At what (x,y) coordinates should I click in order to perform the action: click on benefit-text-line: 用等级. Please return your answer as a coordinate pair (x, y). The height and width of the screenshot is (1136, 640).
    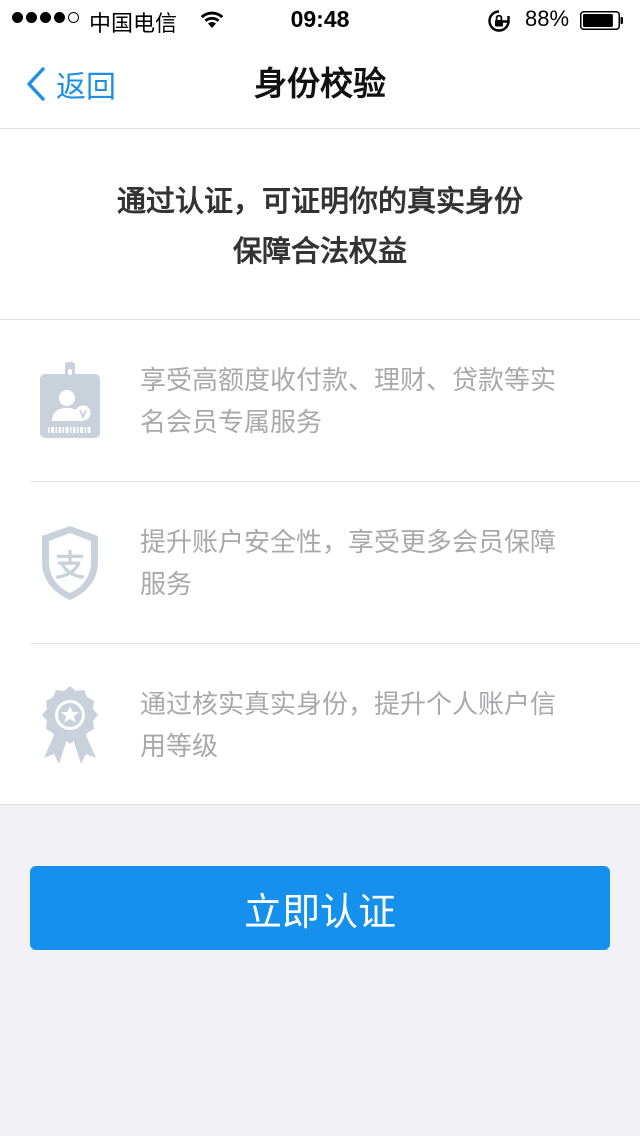
    Looking at the image, I should click on (179, 747).